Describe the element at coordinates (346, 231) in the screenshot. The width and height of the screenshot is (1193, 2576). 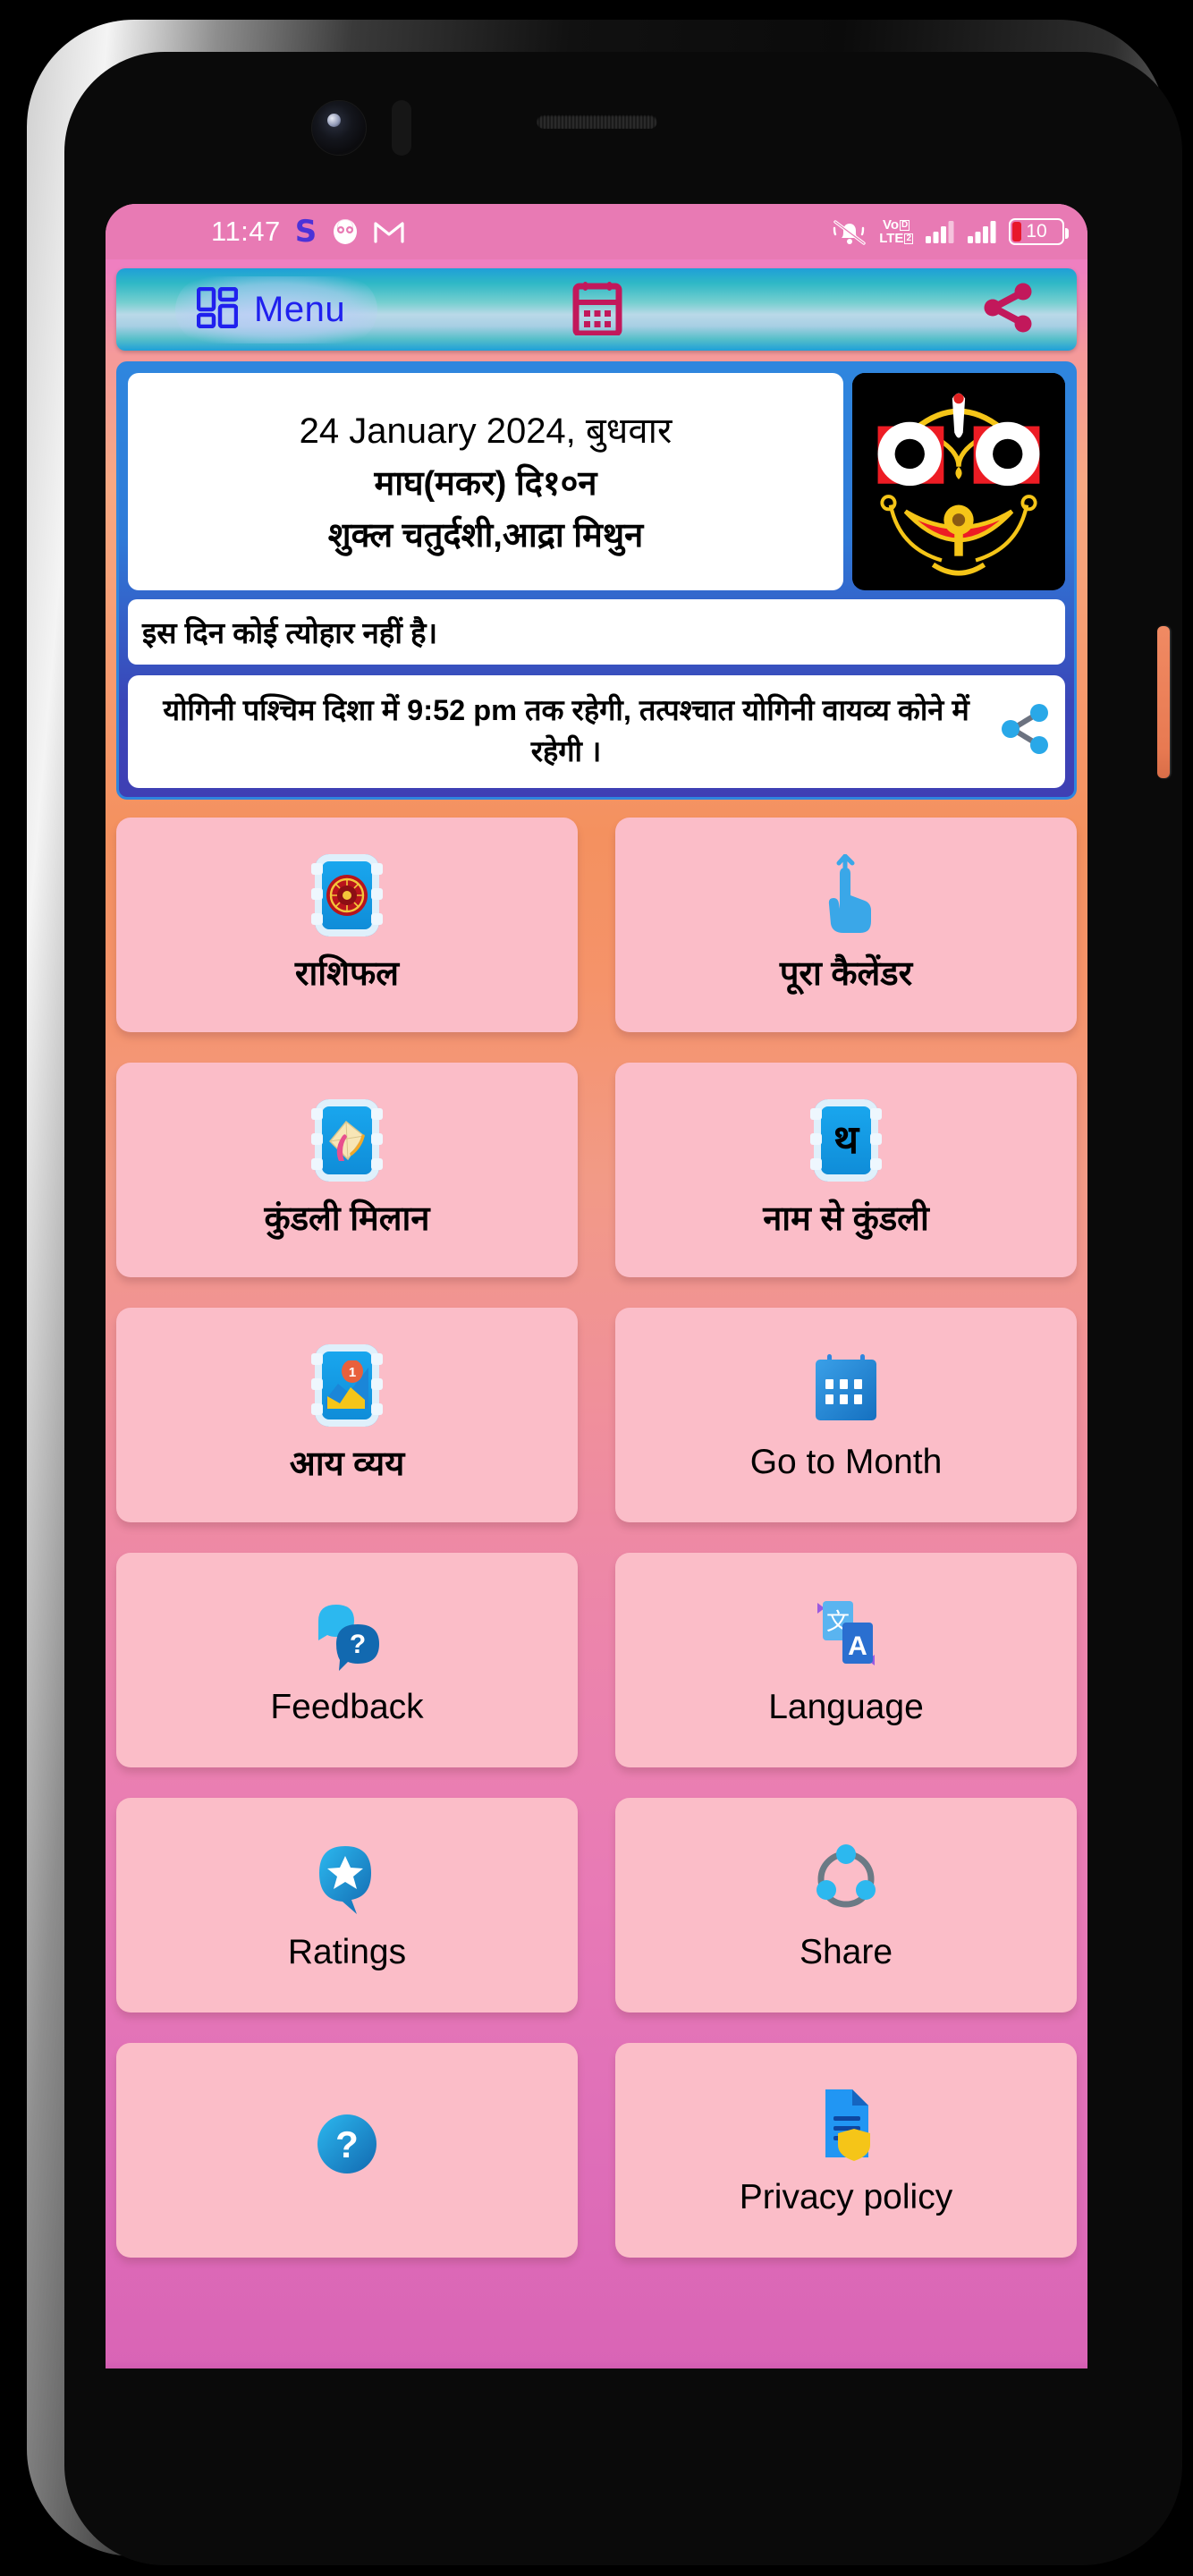
I see `snapchat-icon` at that location.